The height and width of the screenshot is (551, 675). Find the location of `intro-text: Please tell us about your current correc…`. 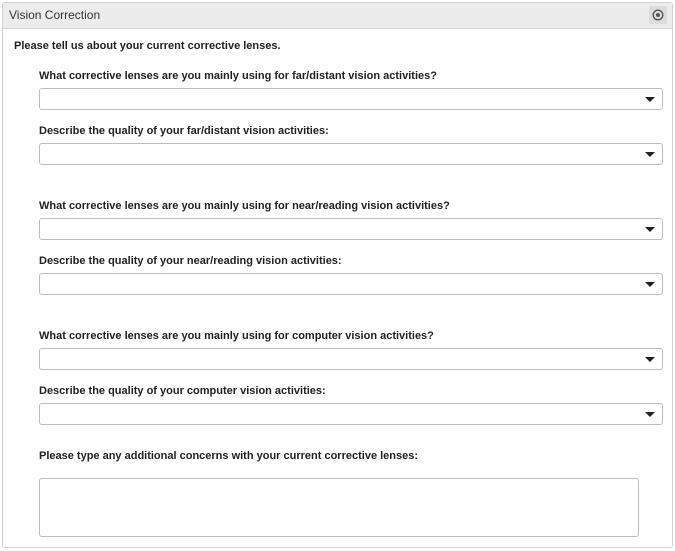

intro-text: Please tell us about your current correc… is located at coordinates (147, 46).